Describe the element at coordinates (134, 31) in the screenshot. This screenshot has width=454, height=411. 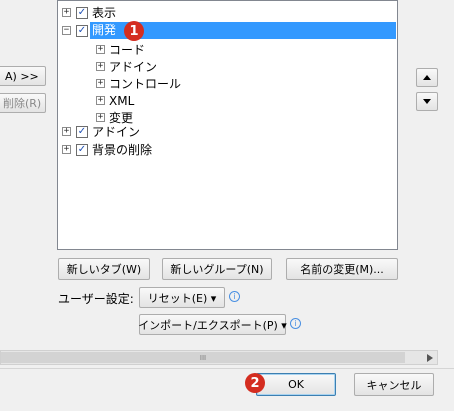
I see `callout-badge-1: 1` at that location.